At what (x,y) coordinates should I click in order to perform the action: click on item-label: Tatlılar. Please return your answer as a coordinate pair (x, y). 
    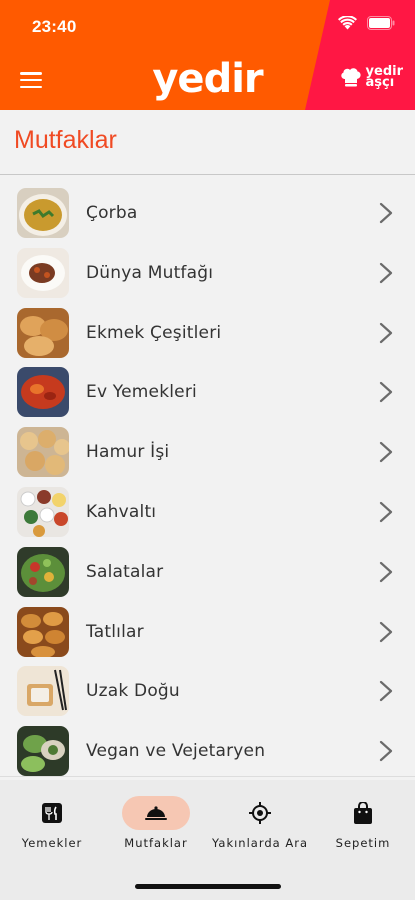
    Looking at the image, I should click on (115, 631).